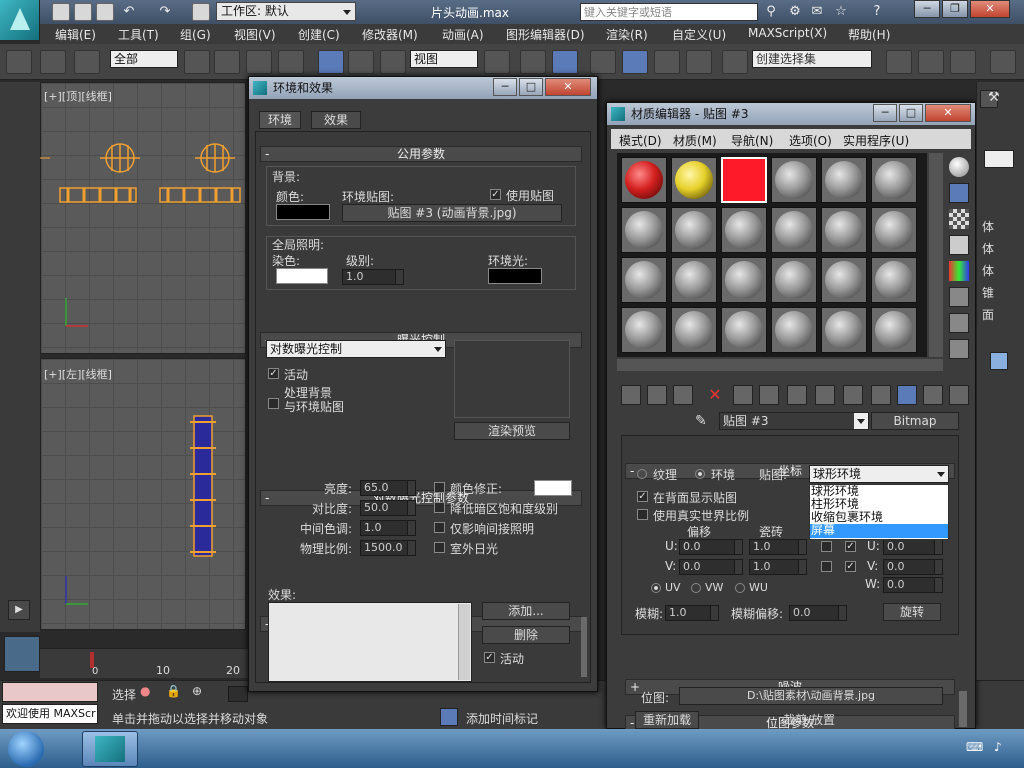 Image resolution: width=1024 pixels, height=768 pixels. Describe the element at coordinates (959, 245) in the screenshot. I see `sample-uv-tiling-icon` at that location.